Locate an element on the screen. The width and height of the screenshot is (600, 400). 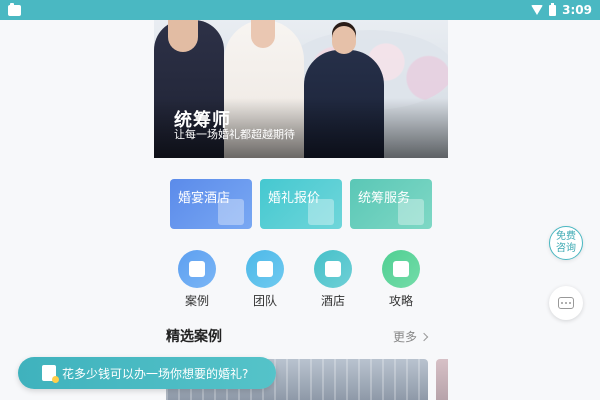
nav-label-guides: 攻略 is located at coordinates (400, 301).